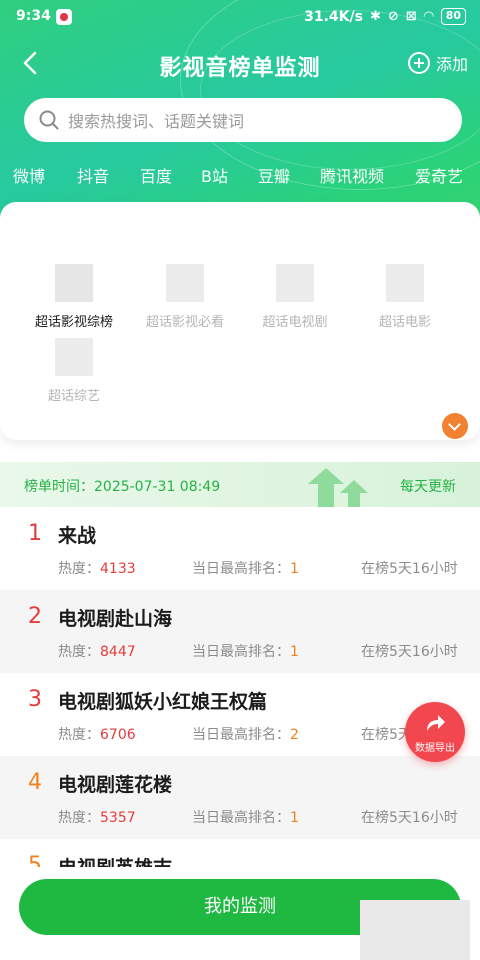 This screenshot has width=480, height=960. Describe the element at coordinates (163, 702) in the screenshot. I see `topic-name: 电视剧狐妖小红娘王权篇` at that location.